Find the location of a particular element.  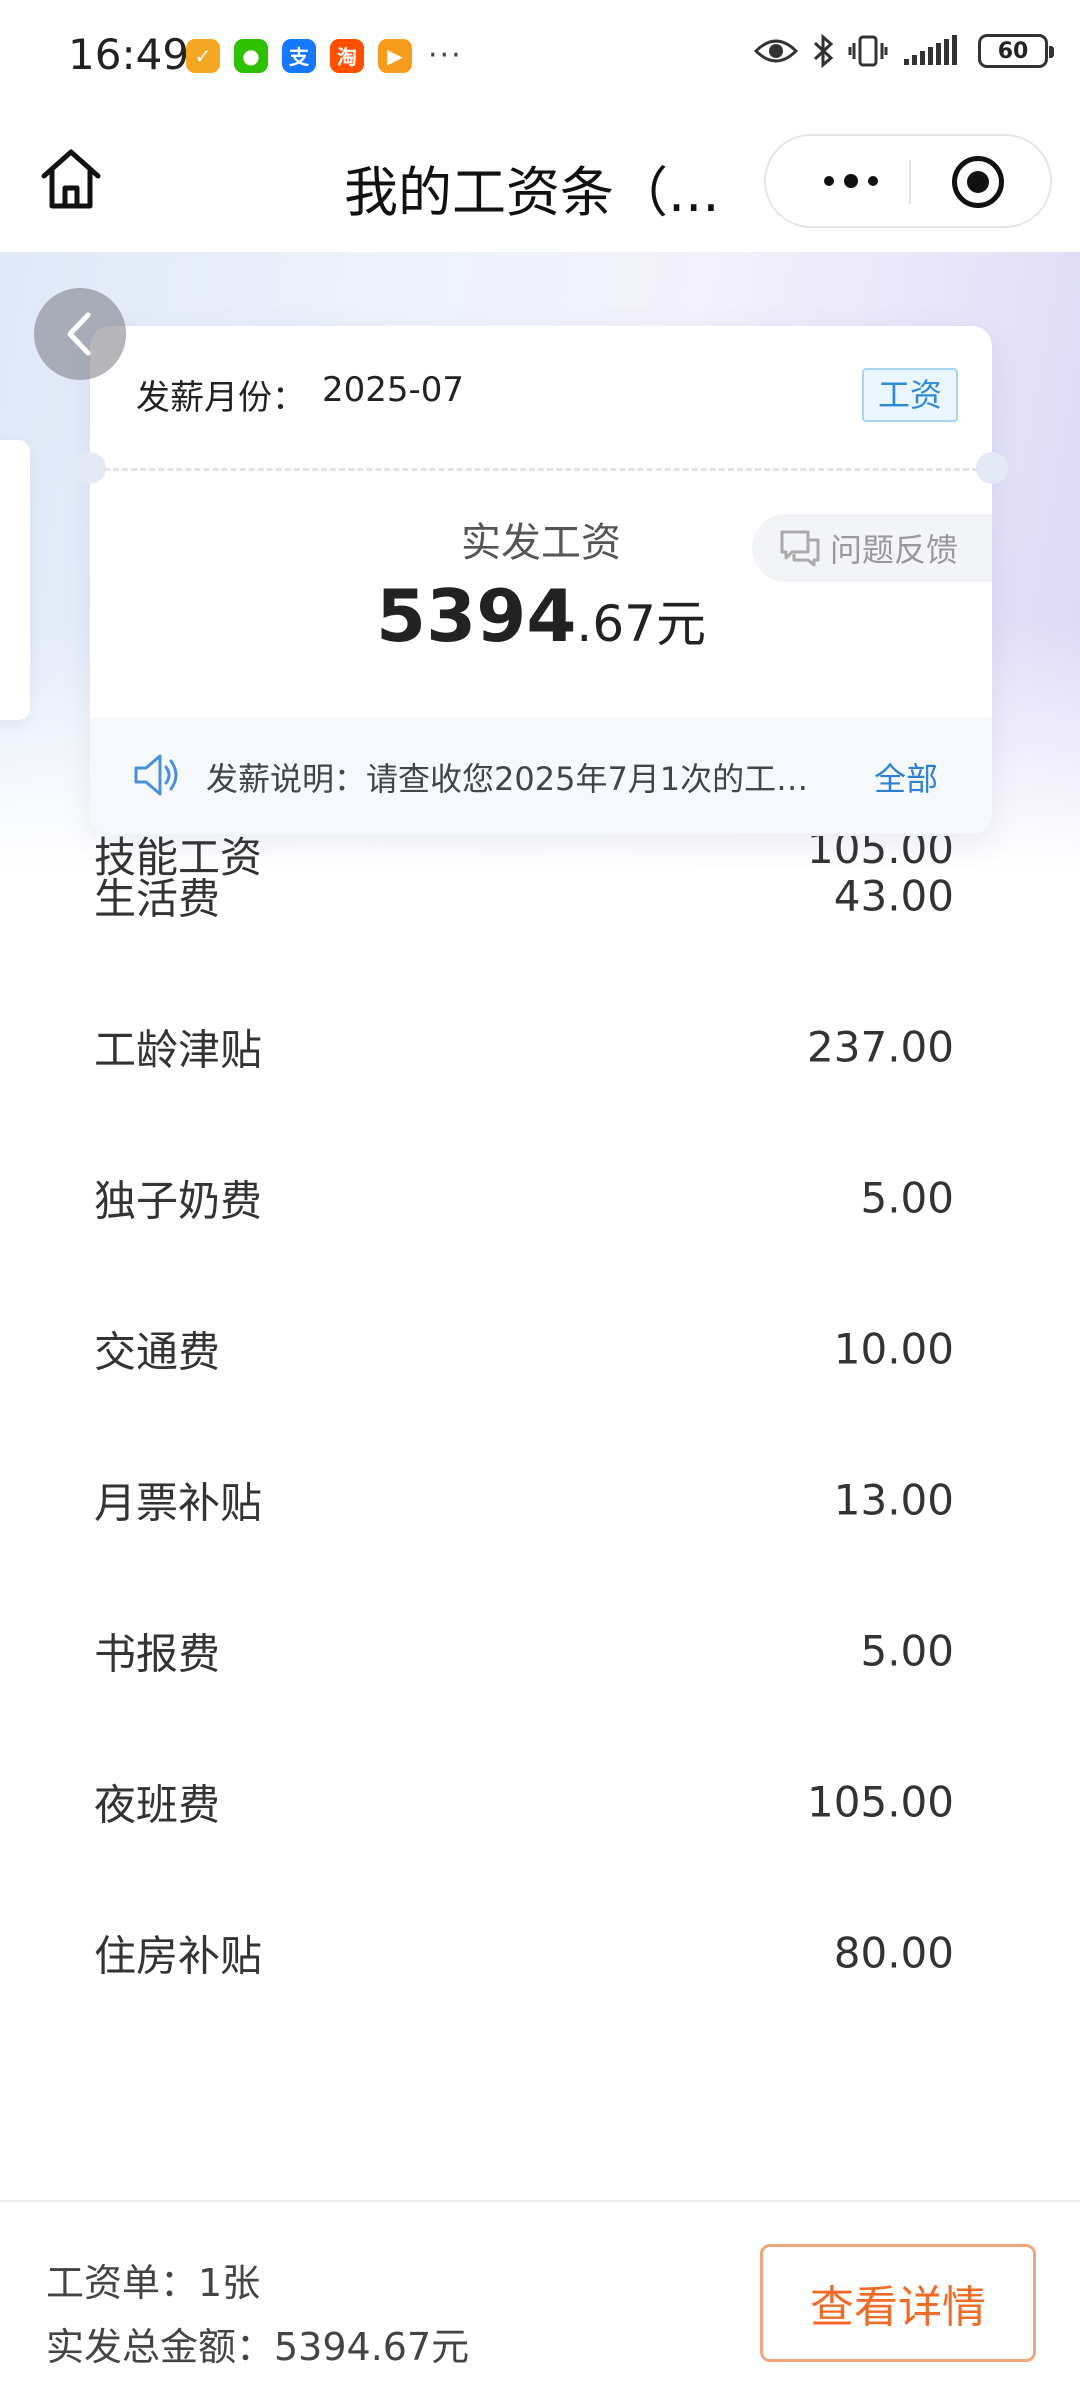

status-bar: 16:49 ✓ ● 支 淘 ▶ ··· 60 is located at coordinates (540, 55).